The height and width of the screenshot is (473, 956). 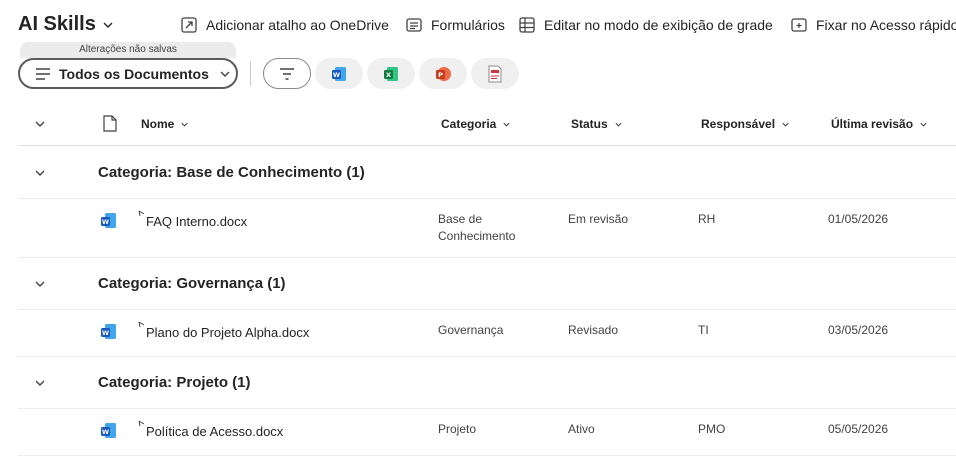 What do you see at coordinates (250, 73) in the screenshot?
I see `toolbar-divider` at bounding box center [250, 73].